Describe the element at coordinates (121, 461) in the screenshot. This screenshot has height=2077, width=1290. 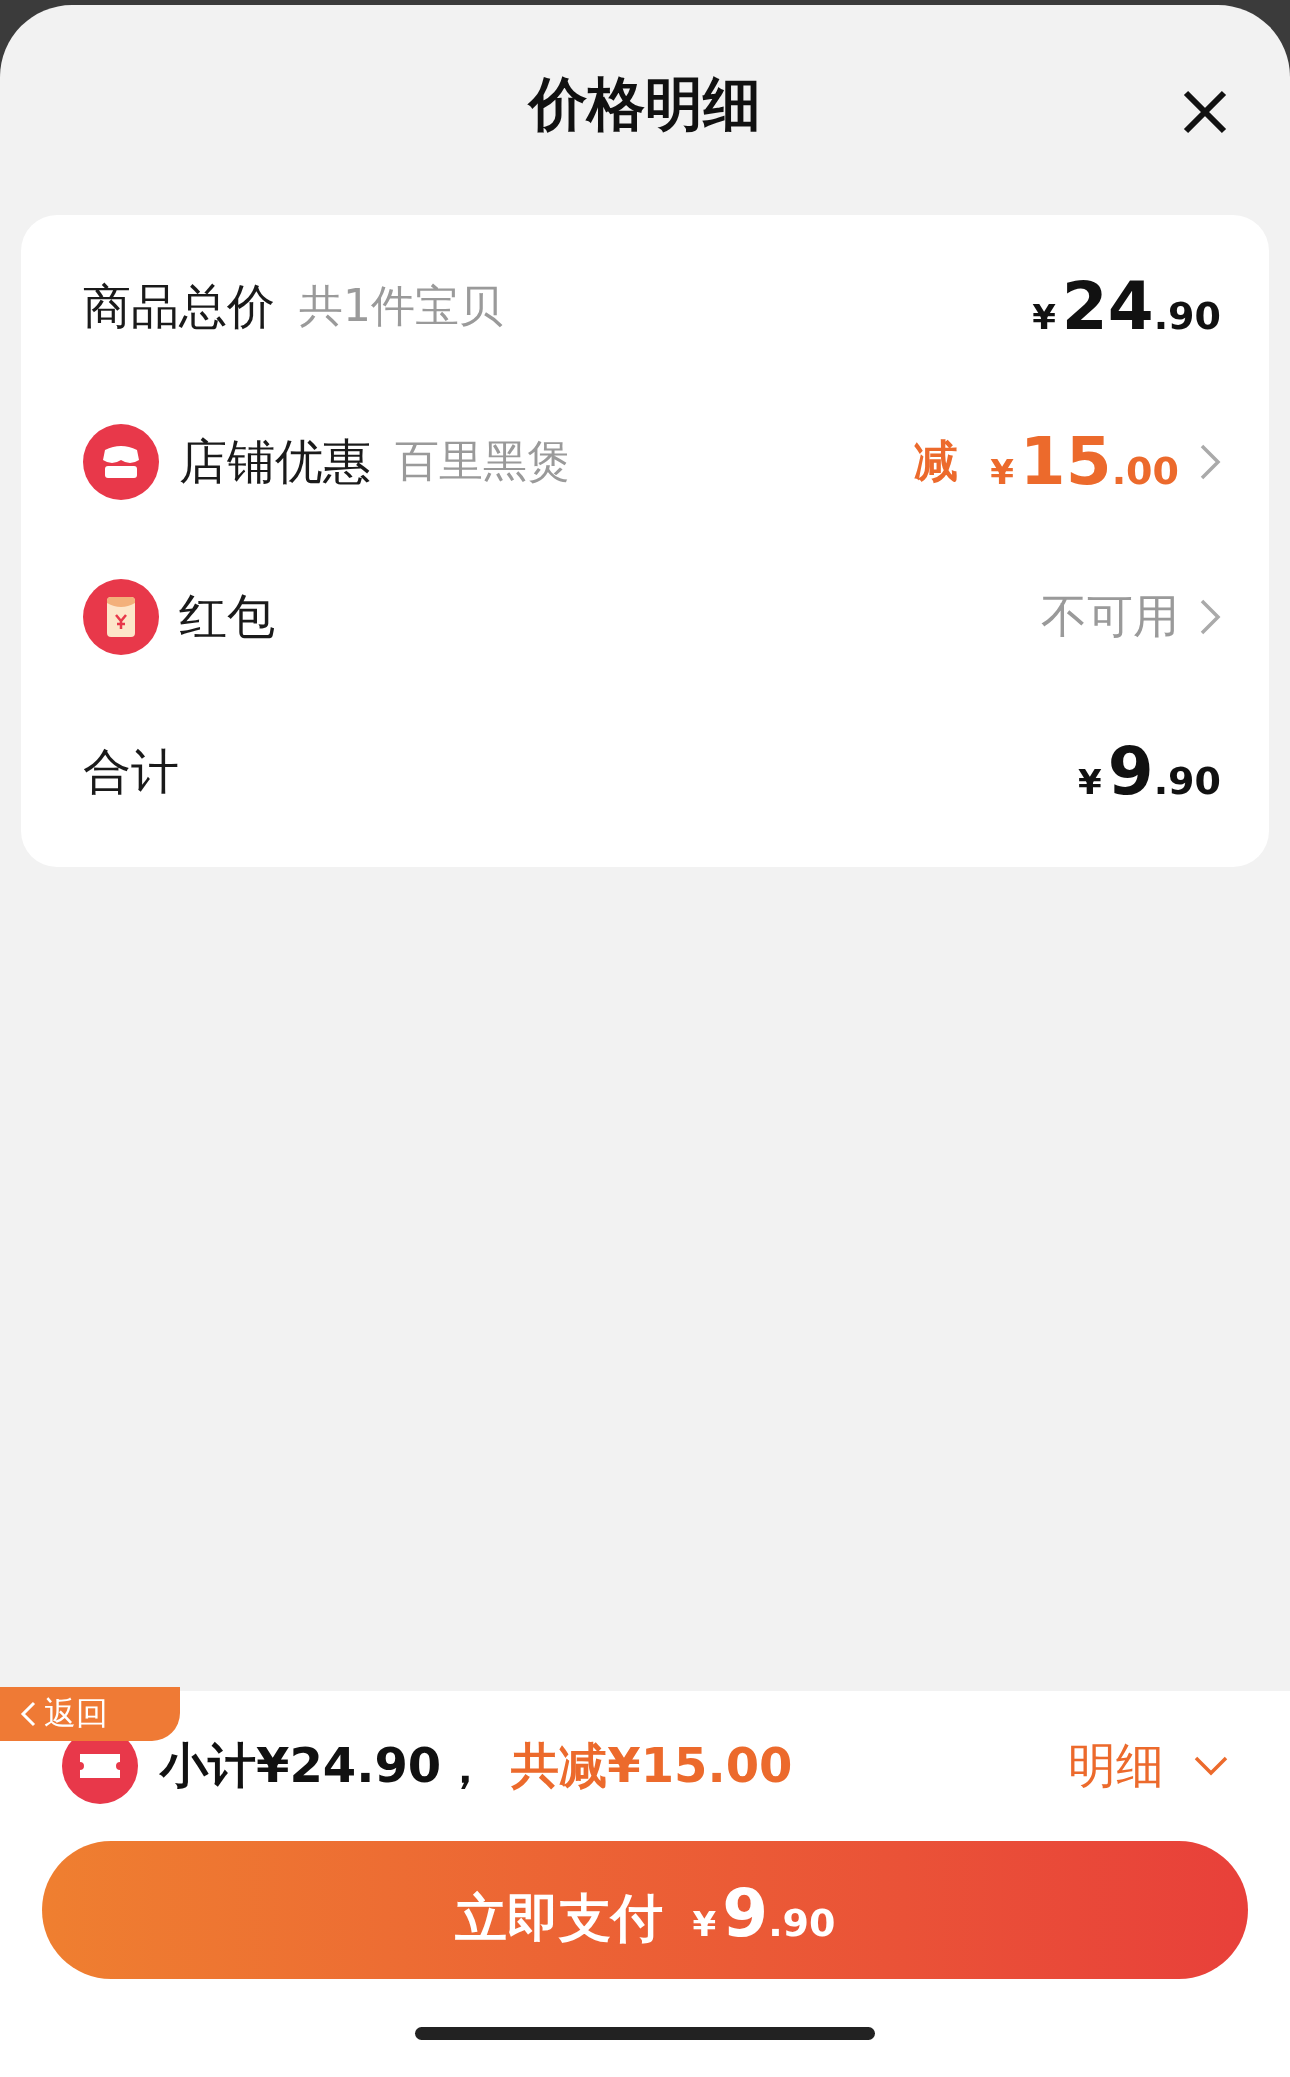
I see `shop-icon` at that location.